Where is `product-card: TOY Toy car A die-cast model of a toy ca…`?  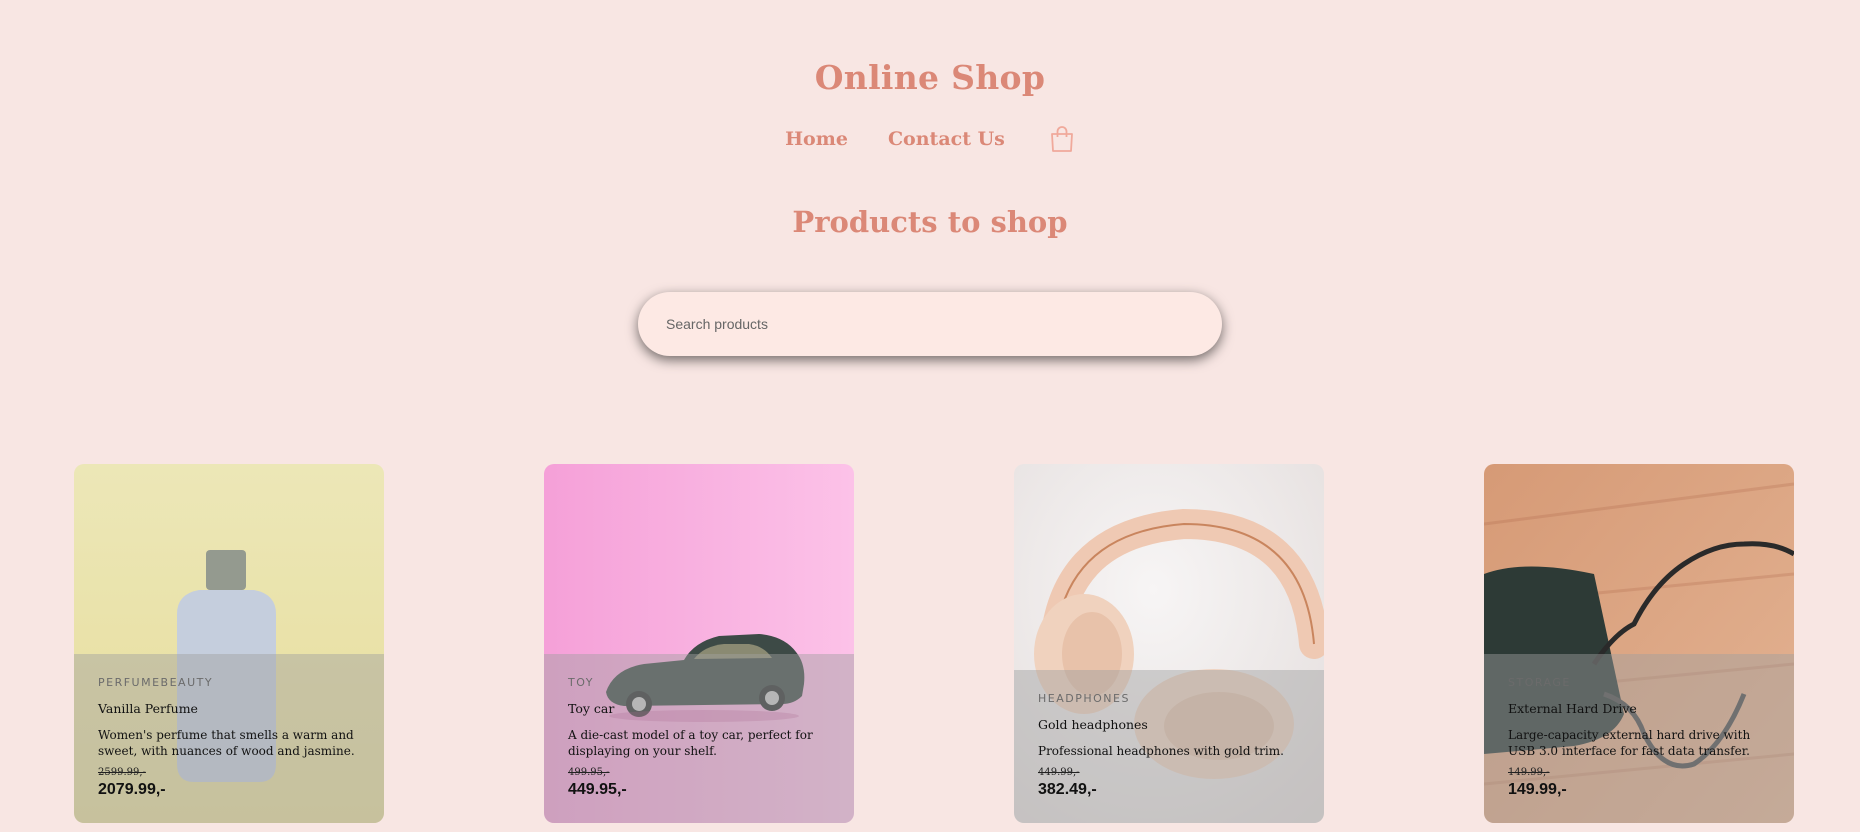
product-card: TOY Toy car A die-cast model of a toy ca… is located at coordinates (699, 643).